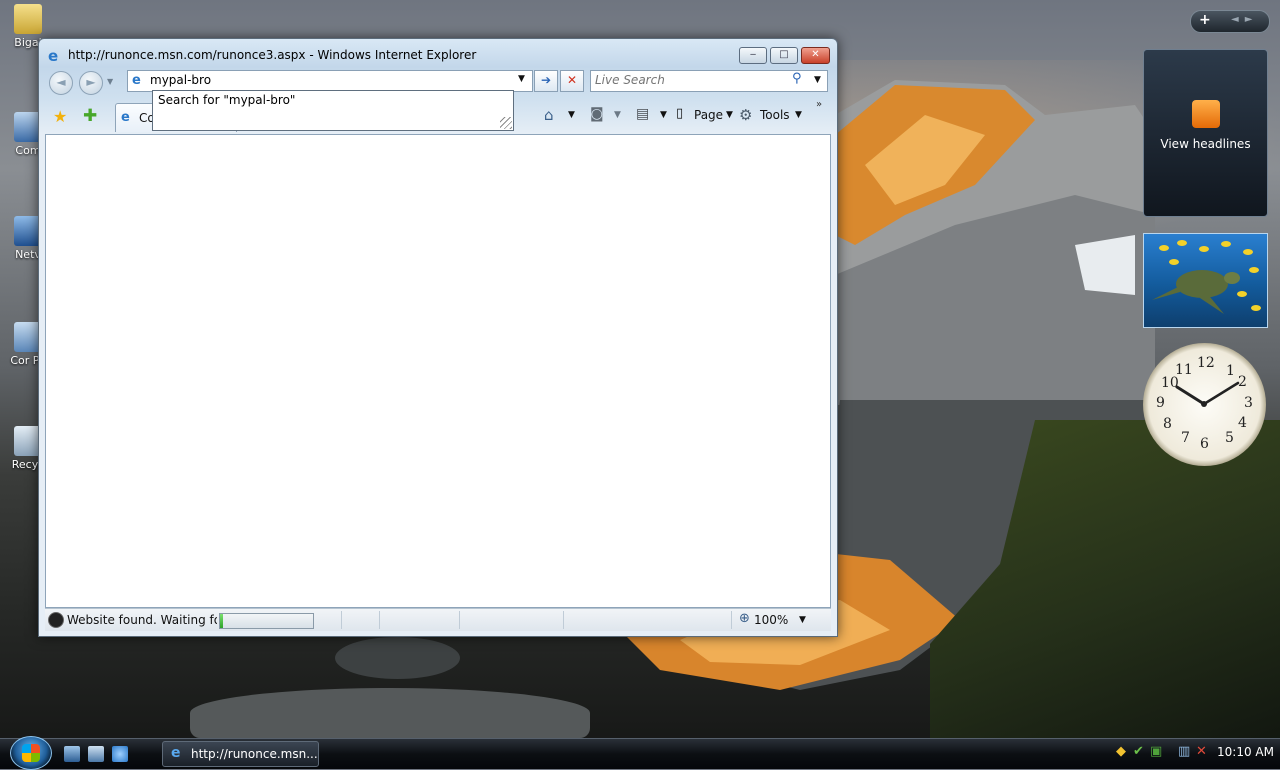  What do you see at coordinates (266, 621) in the screenshot?
I see `progress-bar` at bounding box center [266, 621].